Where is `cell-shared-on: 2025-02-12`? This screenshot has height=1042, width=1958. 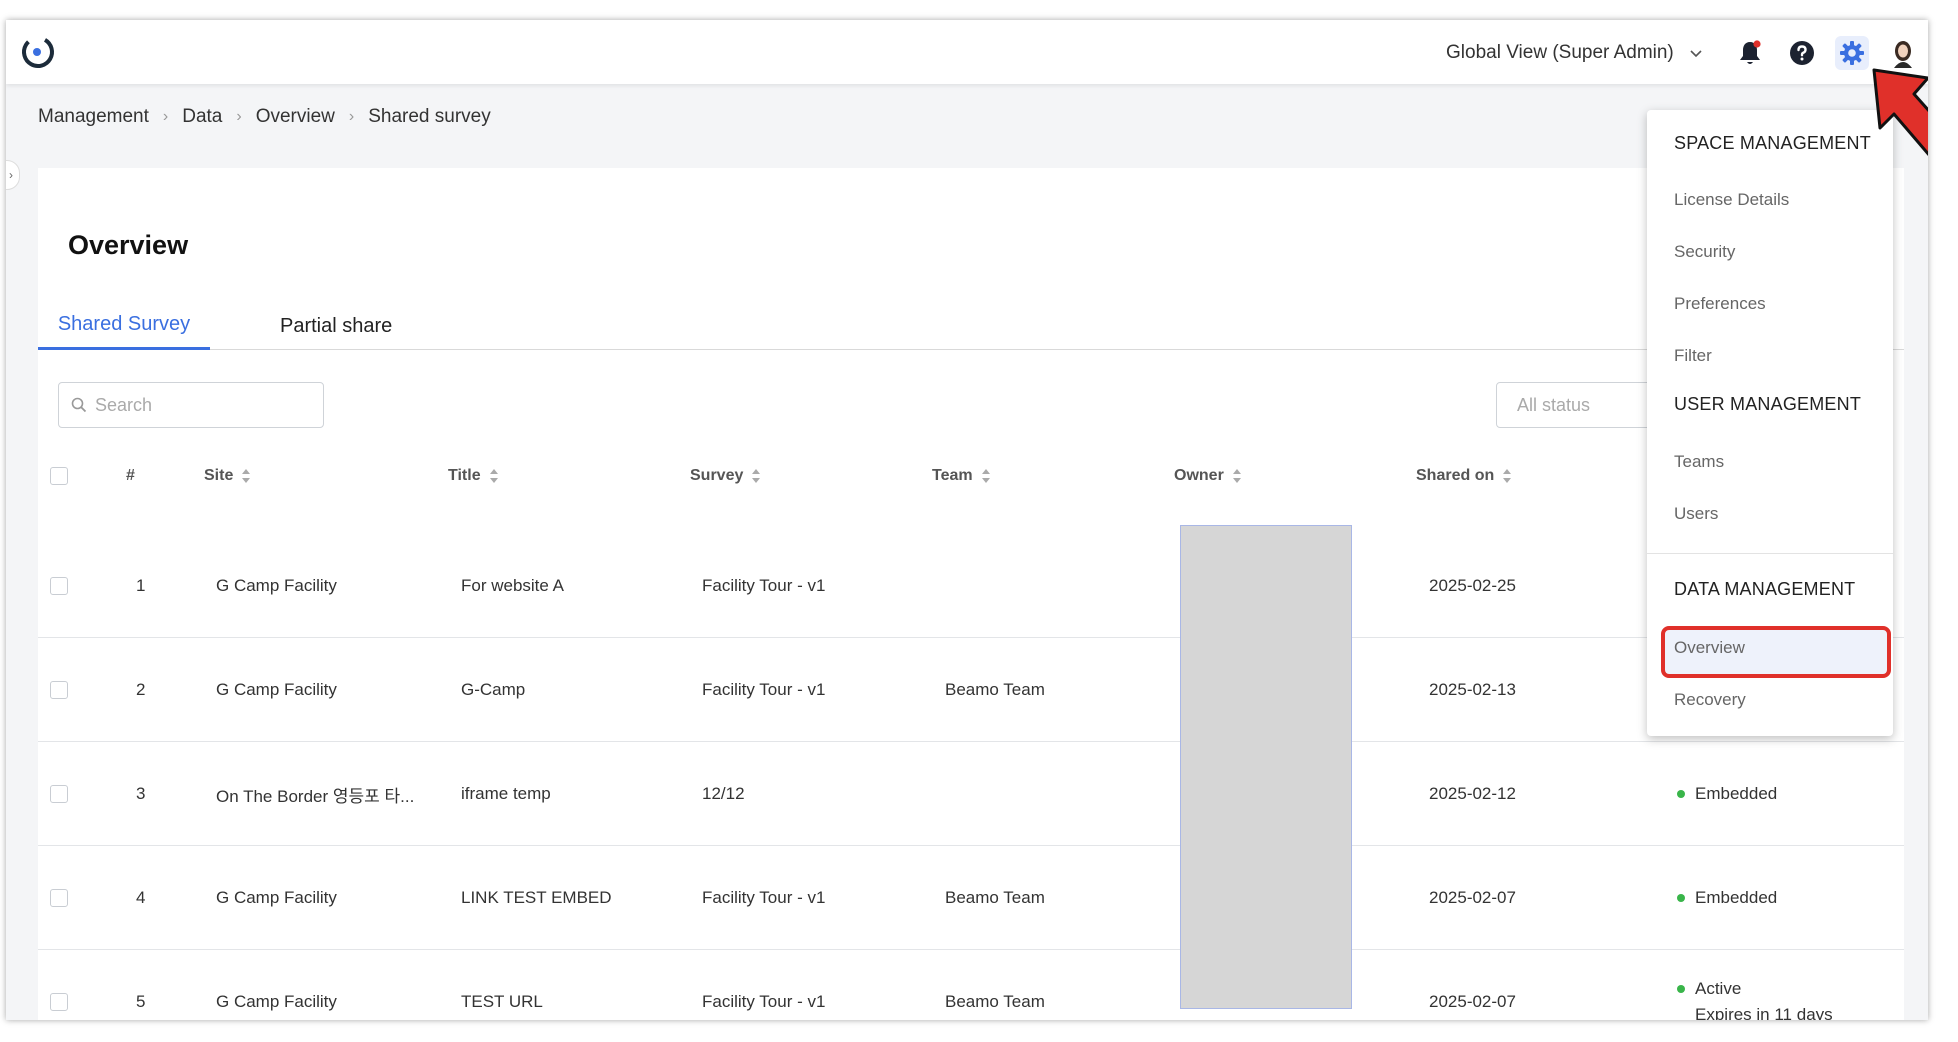 cell-shared-on: 2025-02-12 is located at coordinates (1472, 793).